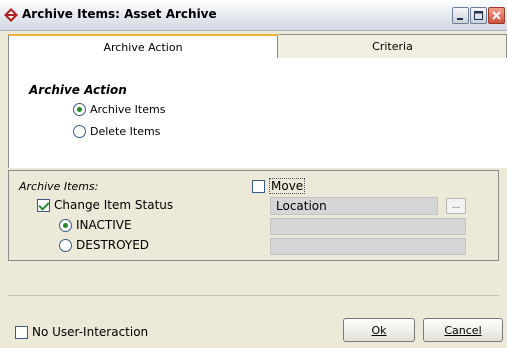  Describe the element at coordinates (143, 46) in the screenshot. I see `tab-archive-action: Archive Action` at that location.